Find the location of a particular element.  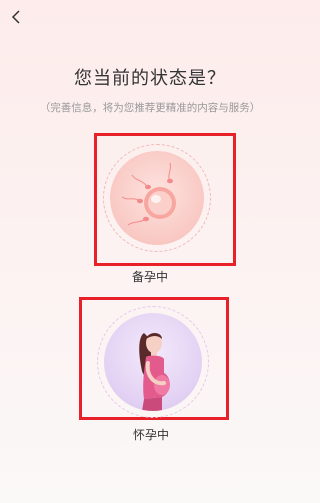

pregnant-woman-icon is located at coordinates (153, 362).